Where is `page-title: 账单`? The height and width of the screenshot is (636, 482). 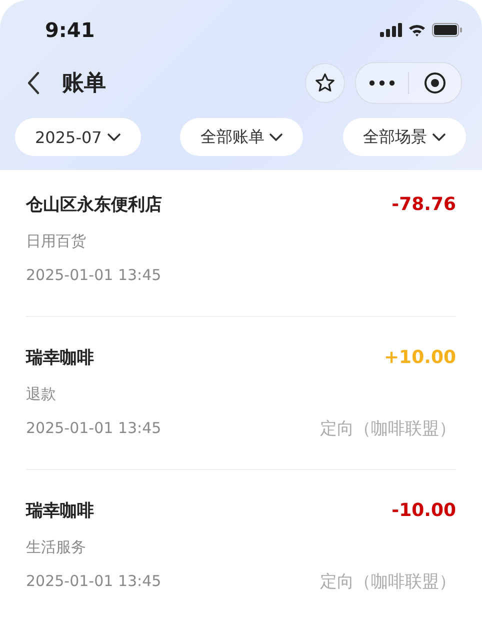
page-title: 账单 is located at coordinates (84, 84).